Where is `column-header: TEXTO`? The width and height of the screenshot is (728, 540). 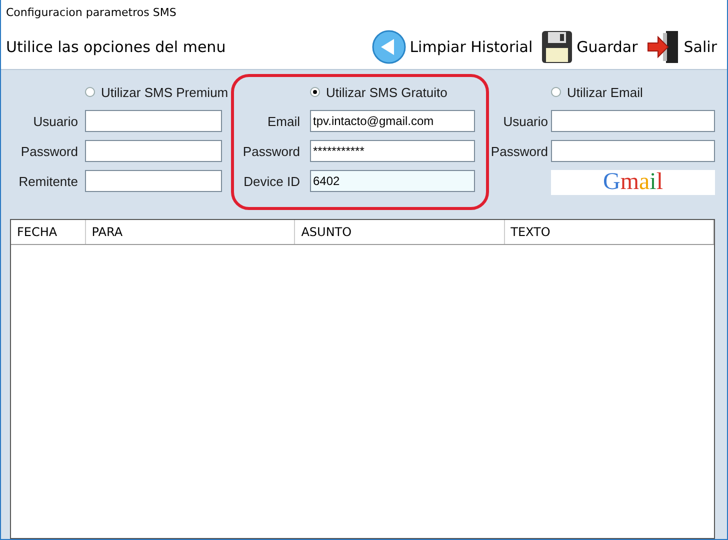 column-header: TEXTO is located at coordinates (609, 232).